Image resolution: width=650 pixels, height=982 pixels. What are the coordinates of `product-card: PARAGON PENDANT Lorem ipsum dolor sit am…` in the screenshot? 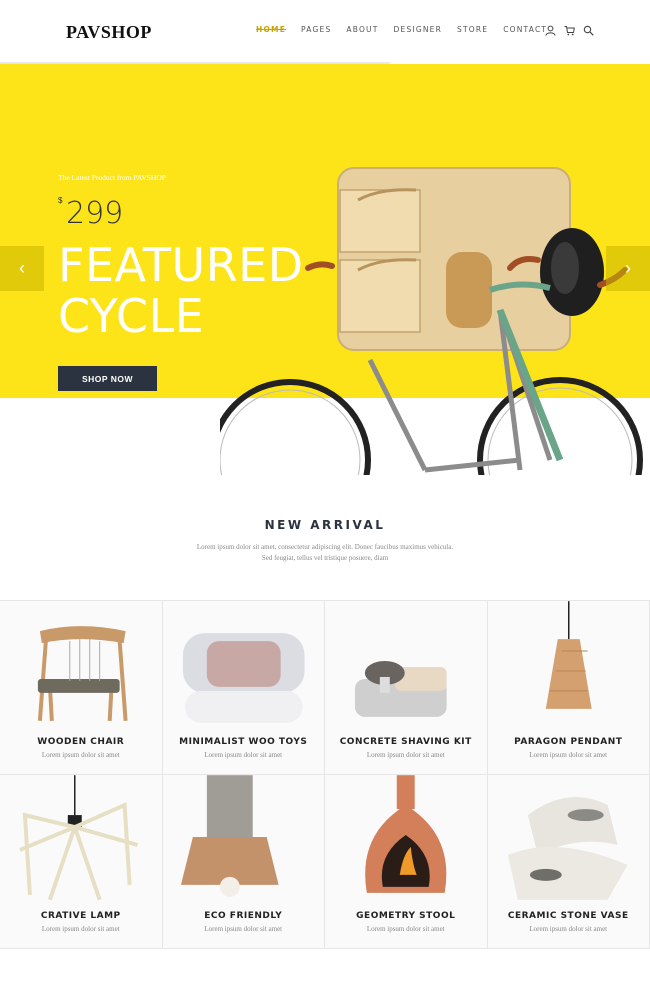 It's located at (568, 688).